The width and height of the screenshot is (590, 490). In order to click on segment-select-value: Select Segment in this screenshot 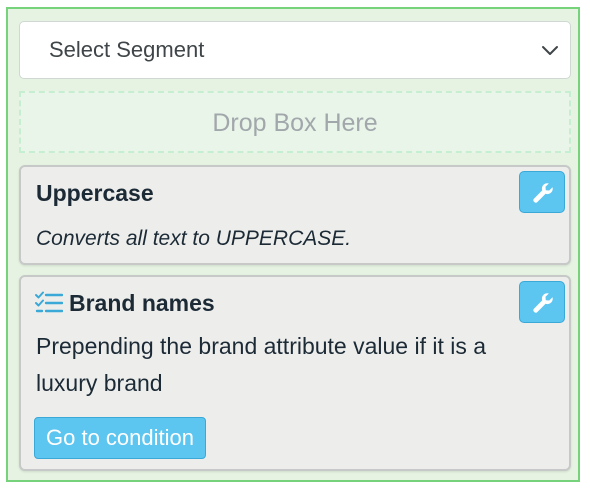, I will do `click(127, 49)`.